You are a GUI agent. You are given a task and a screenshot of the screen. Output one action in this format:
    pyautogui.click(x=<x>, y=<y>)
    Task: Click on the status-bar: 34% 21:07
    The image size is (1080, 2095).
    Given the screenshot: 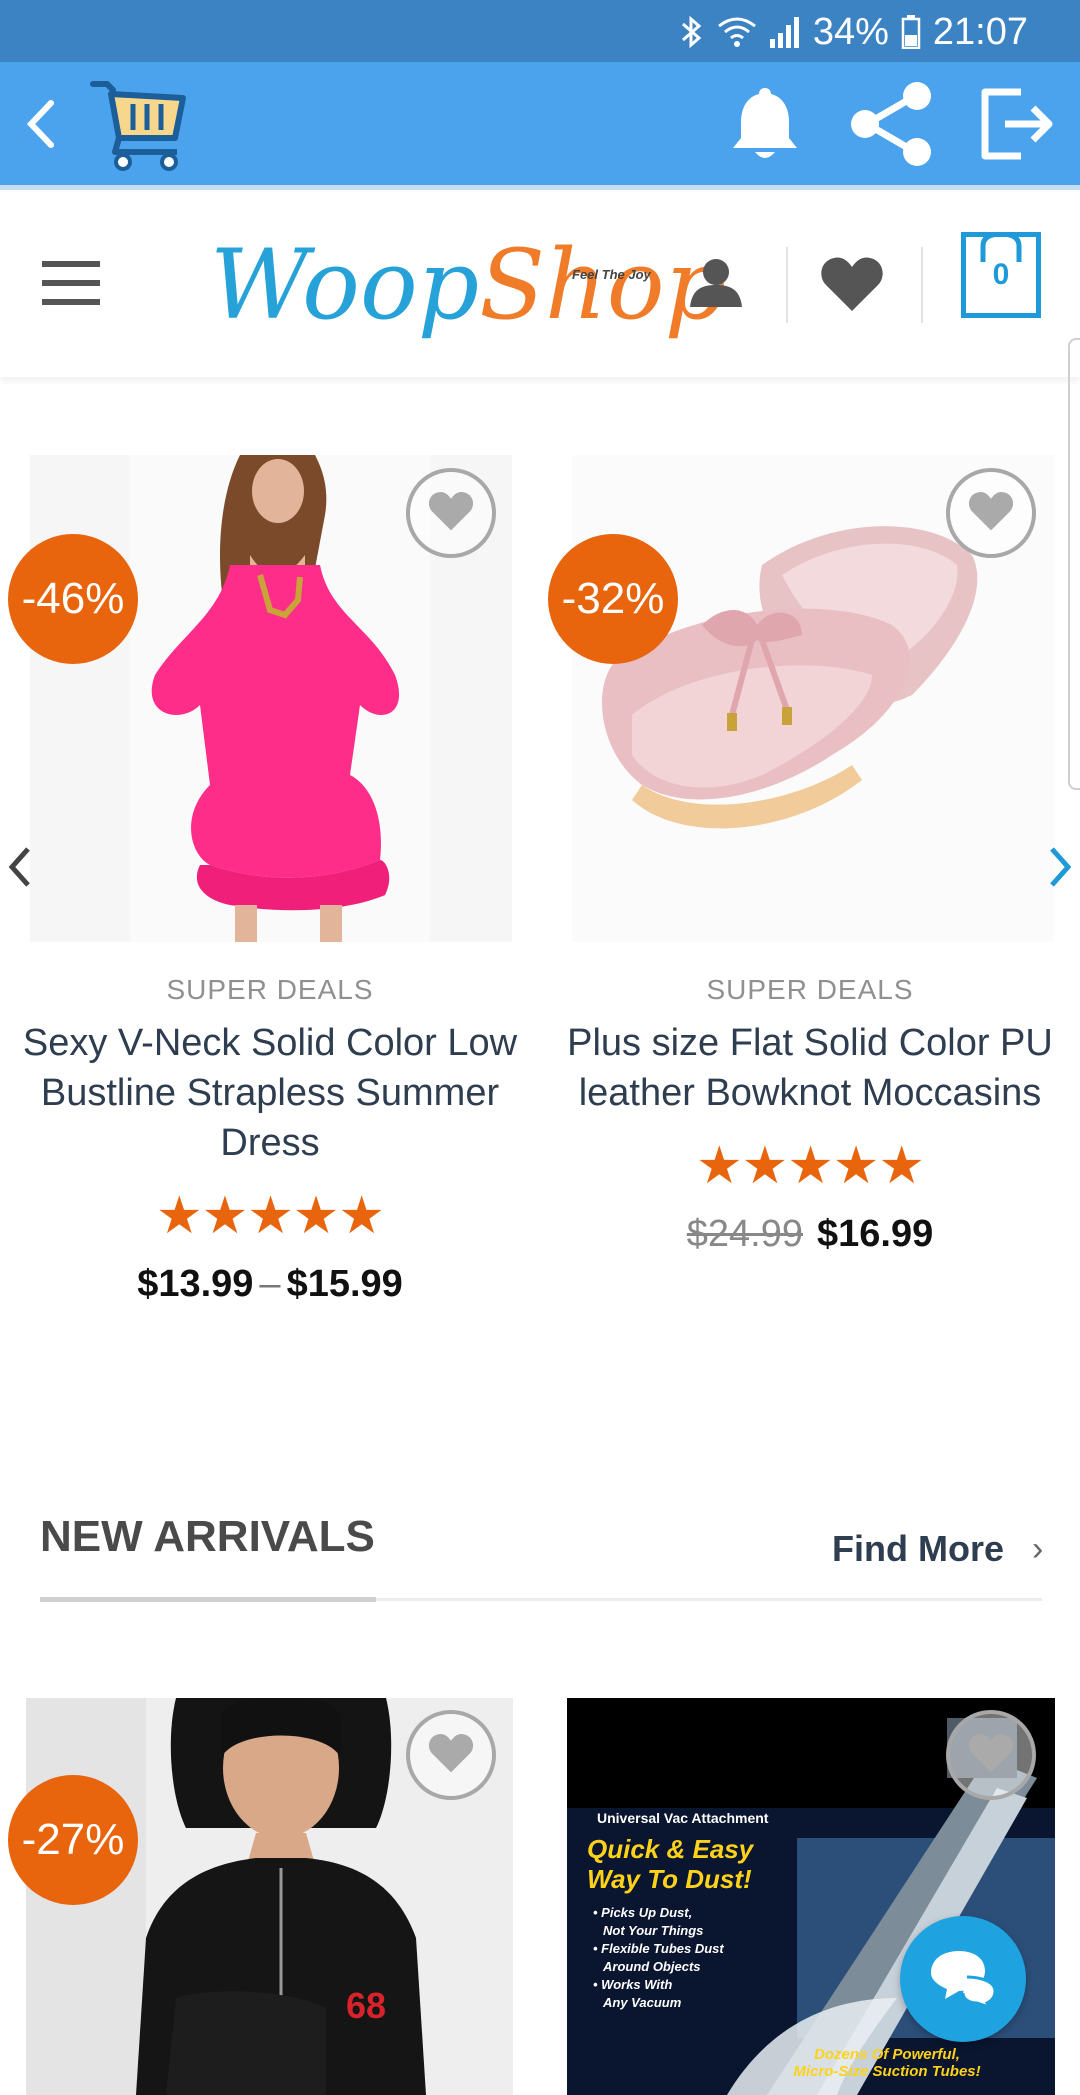 What is the action you would take?
    pyautogui.click(x=540, y=31)
    